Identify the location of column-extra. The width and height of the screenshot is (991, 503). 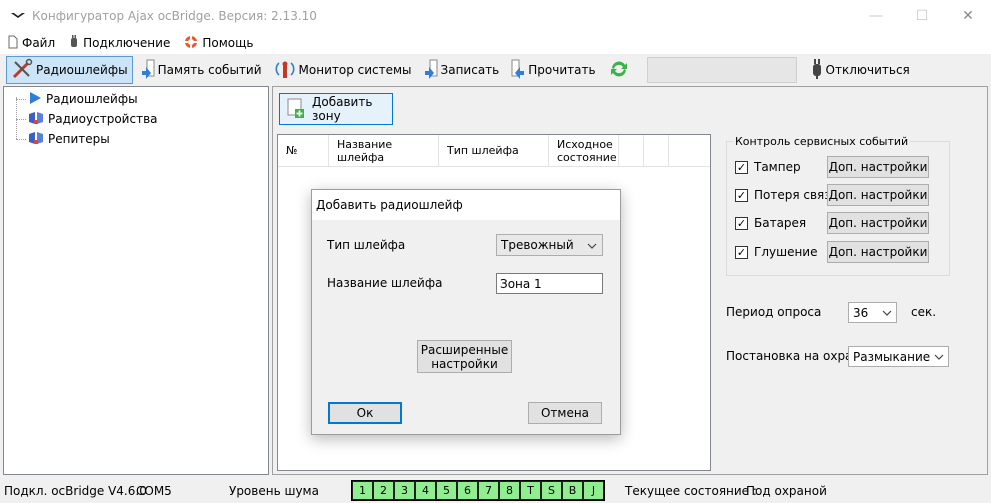
(656, 150).